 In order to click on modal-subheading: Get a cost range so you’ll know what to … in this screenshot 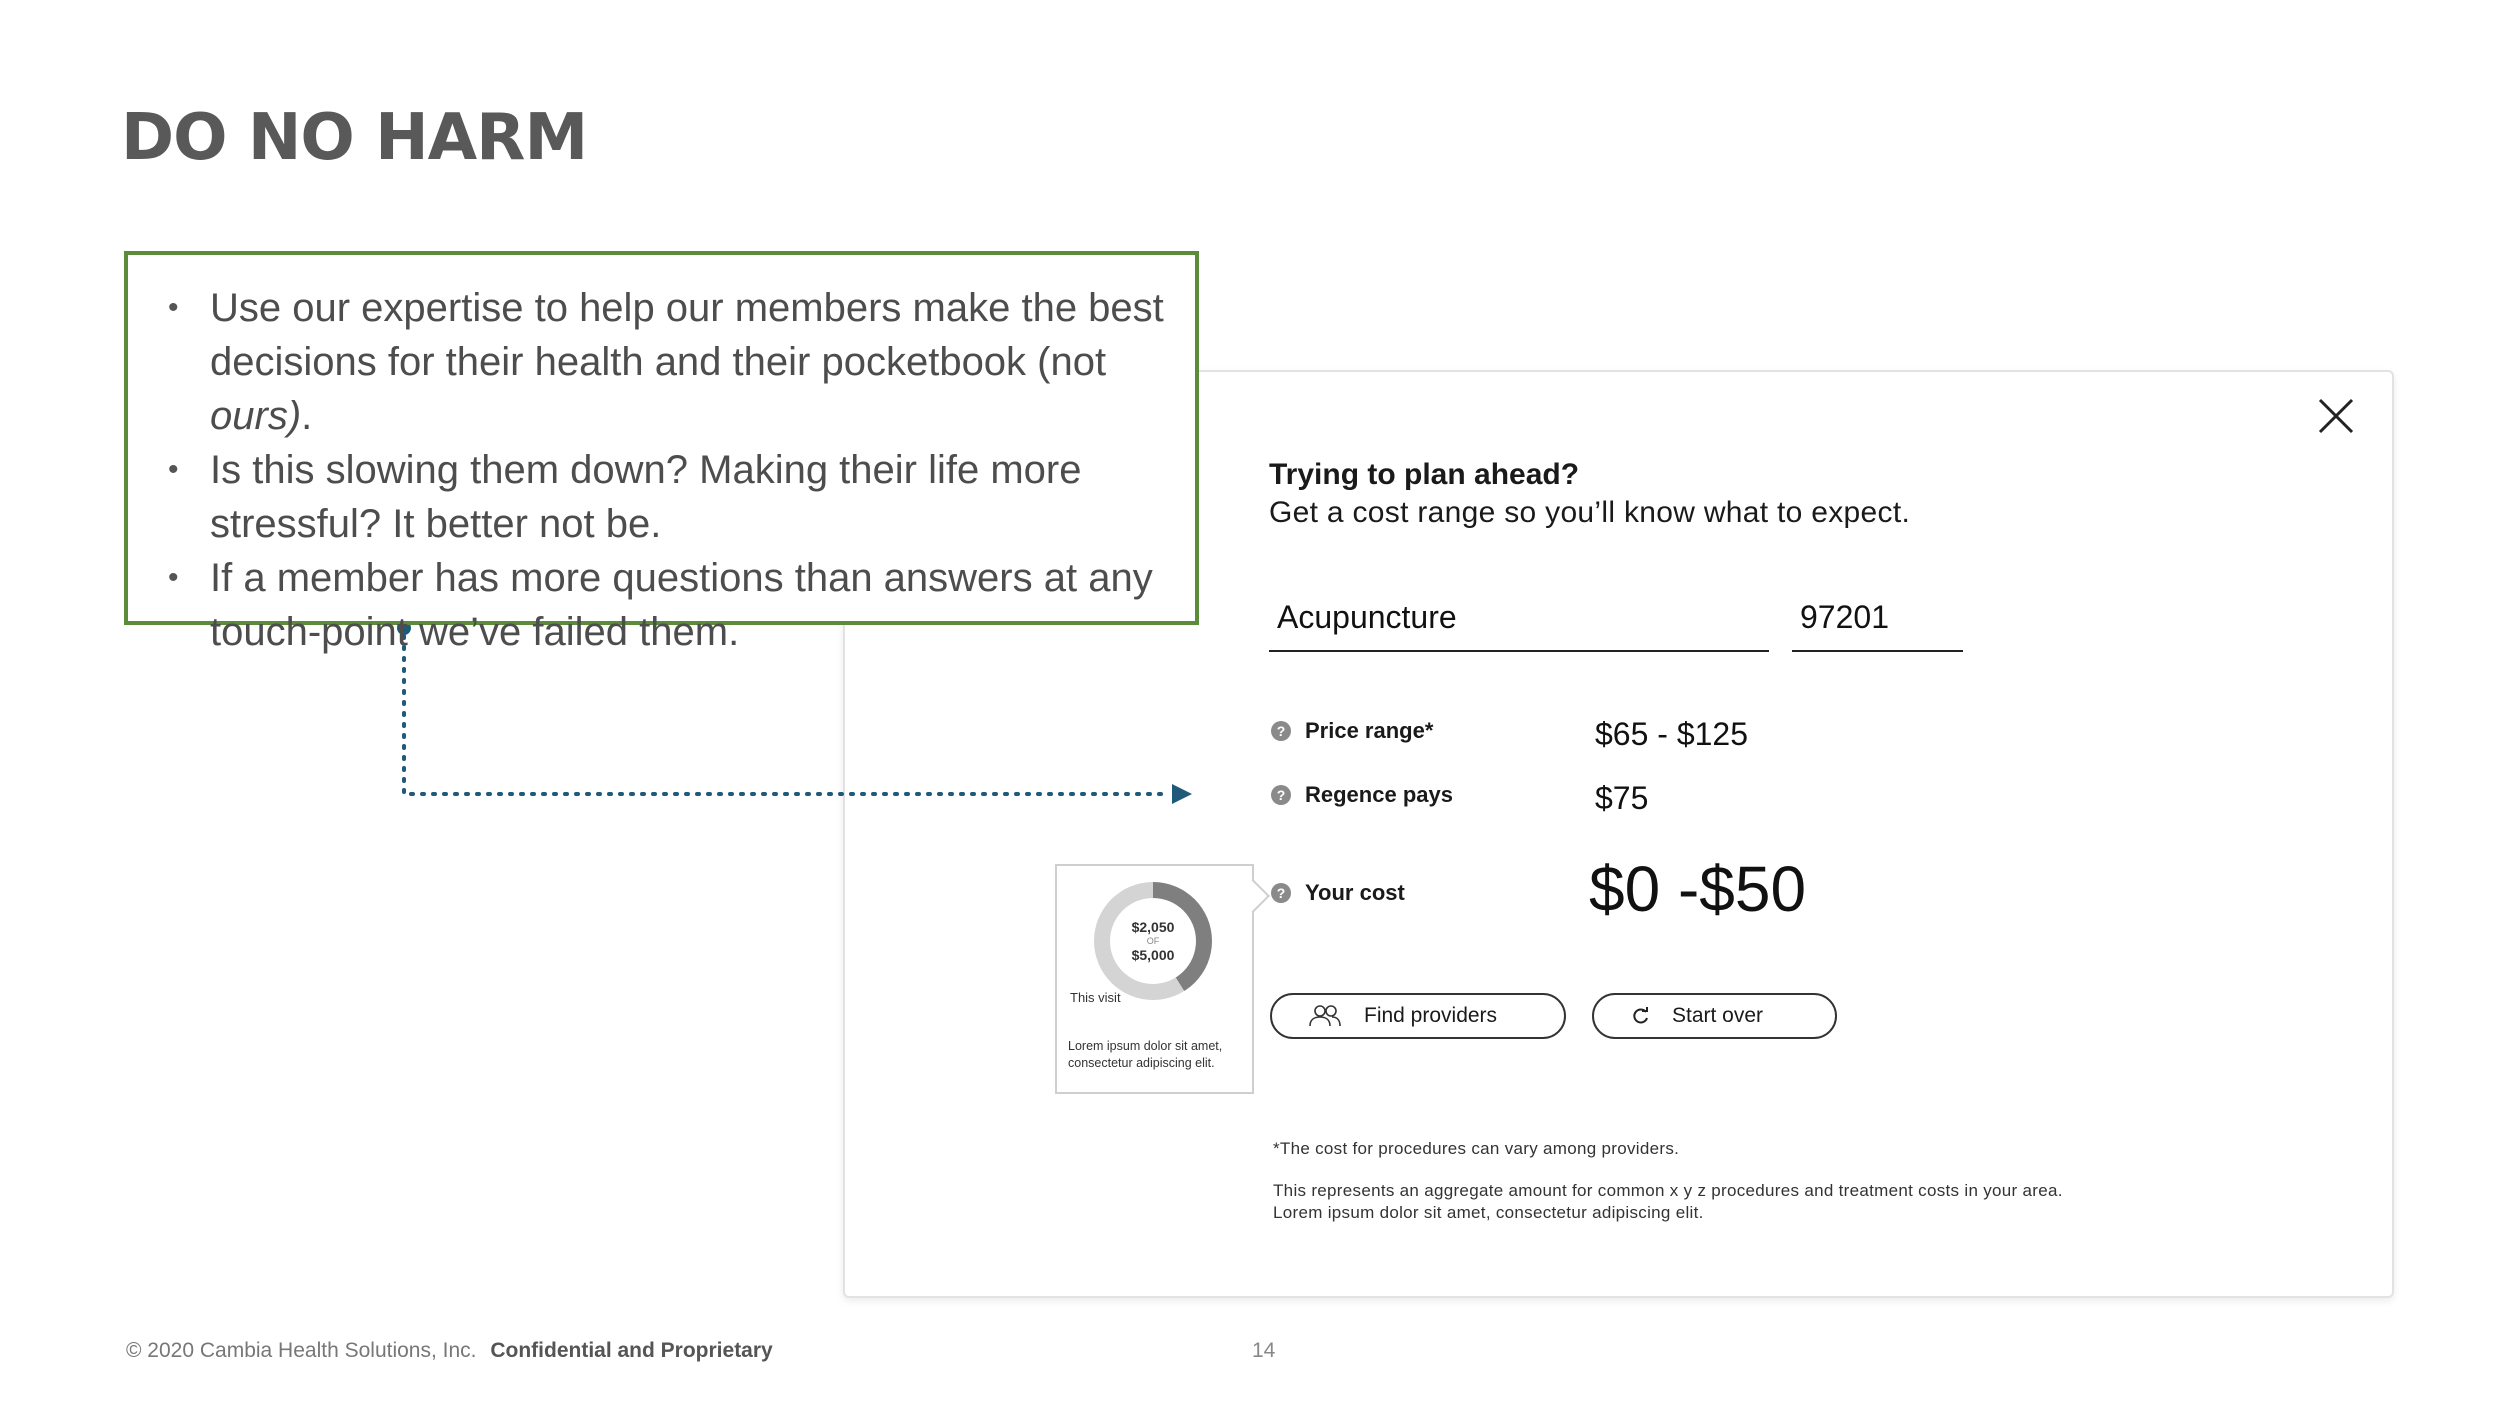, I will do `click(1590, 512)`.